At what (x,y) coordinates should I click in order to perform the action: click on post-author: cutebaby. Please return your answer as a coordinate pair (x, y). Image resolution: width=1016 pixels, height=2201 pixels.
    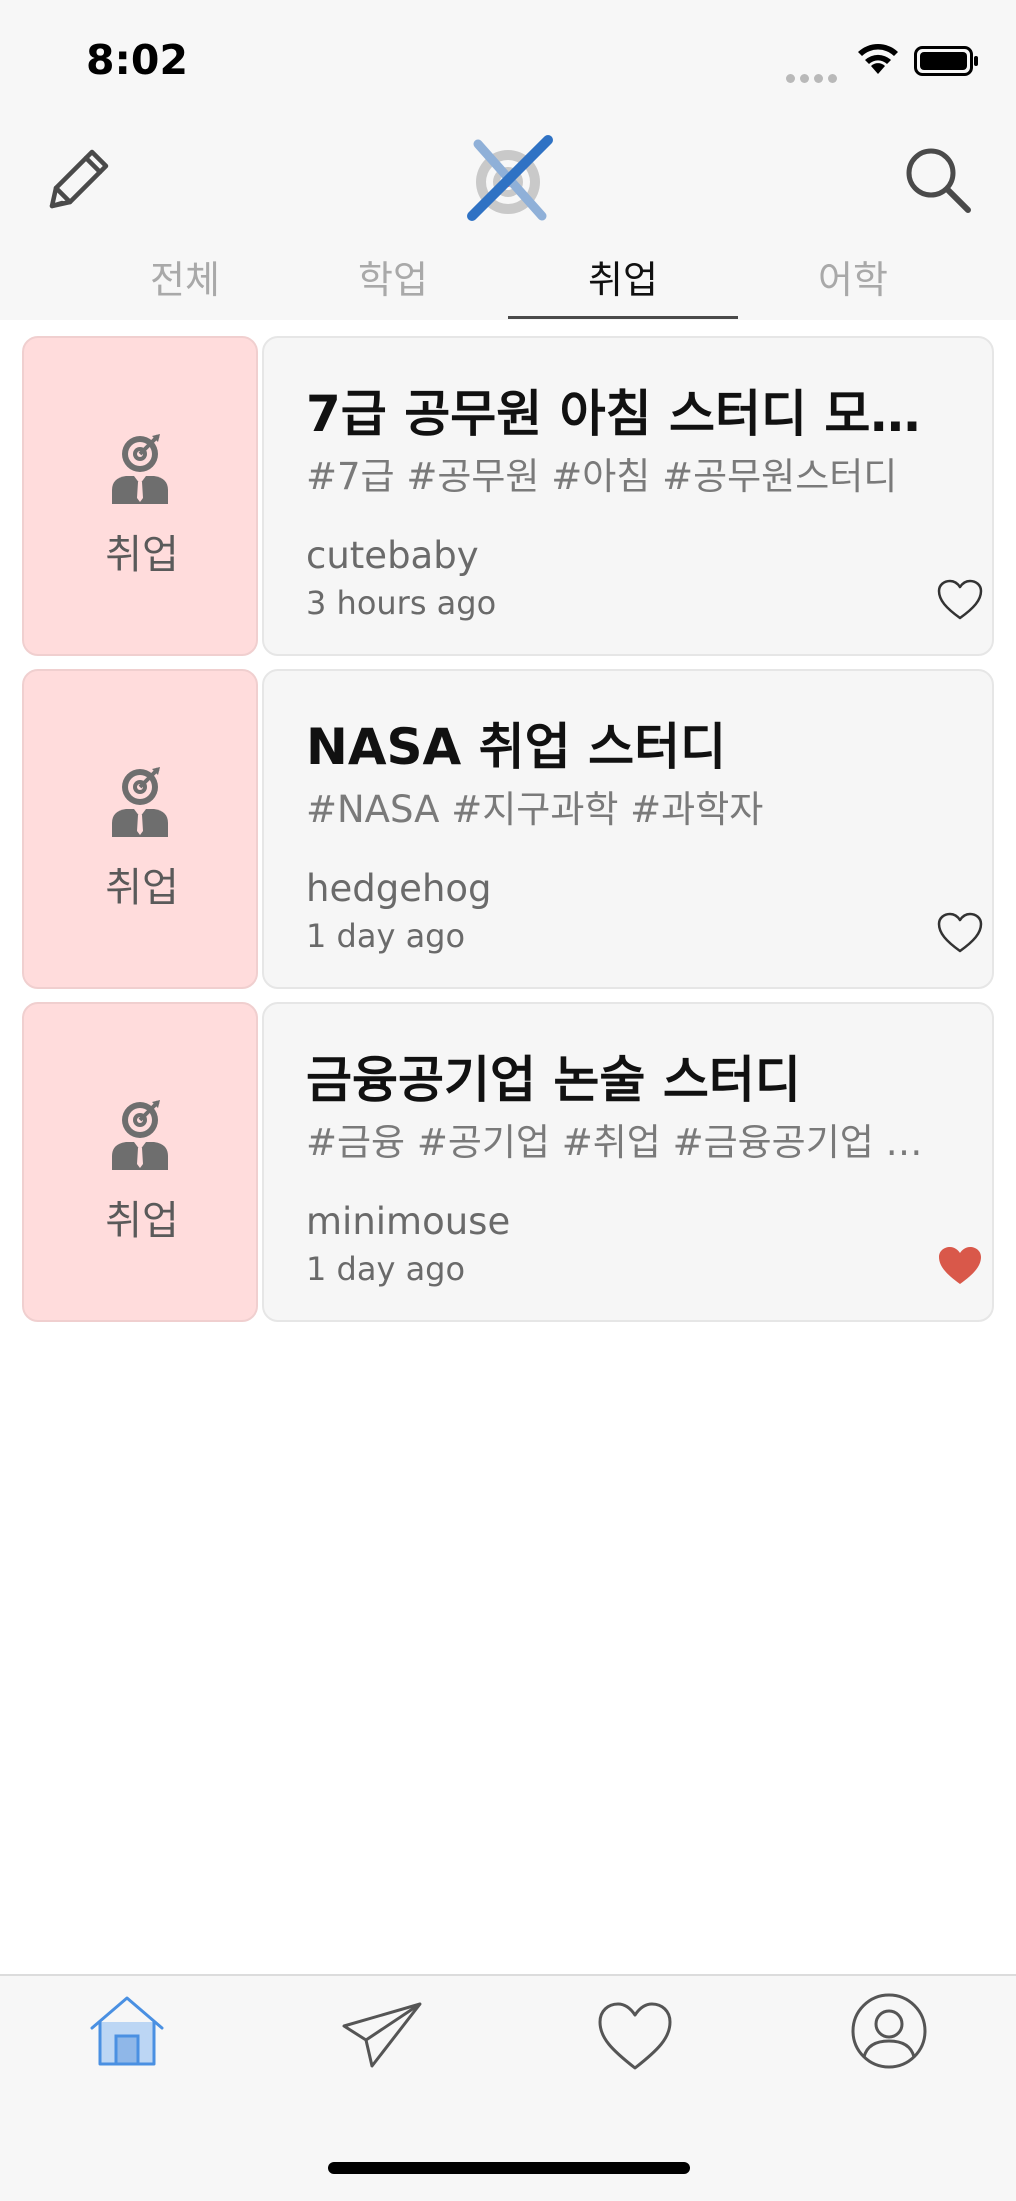
    Looking at the image, I should click on (392, 555).